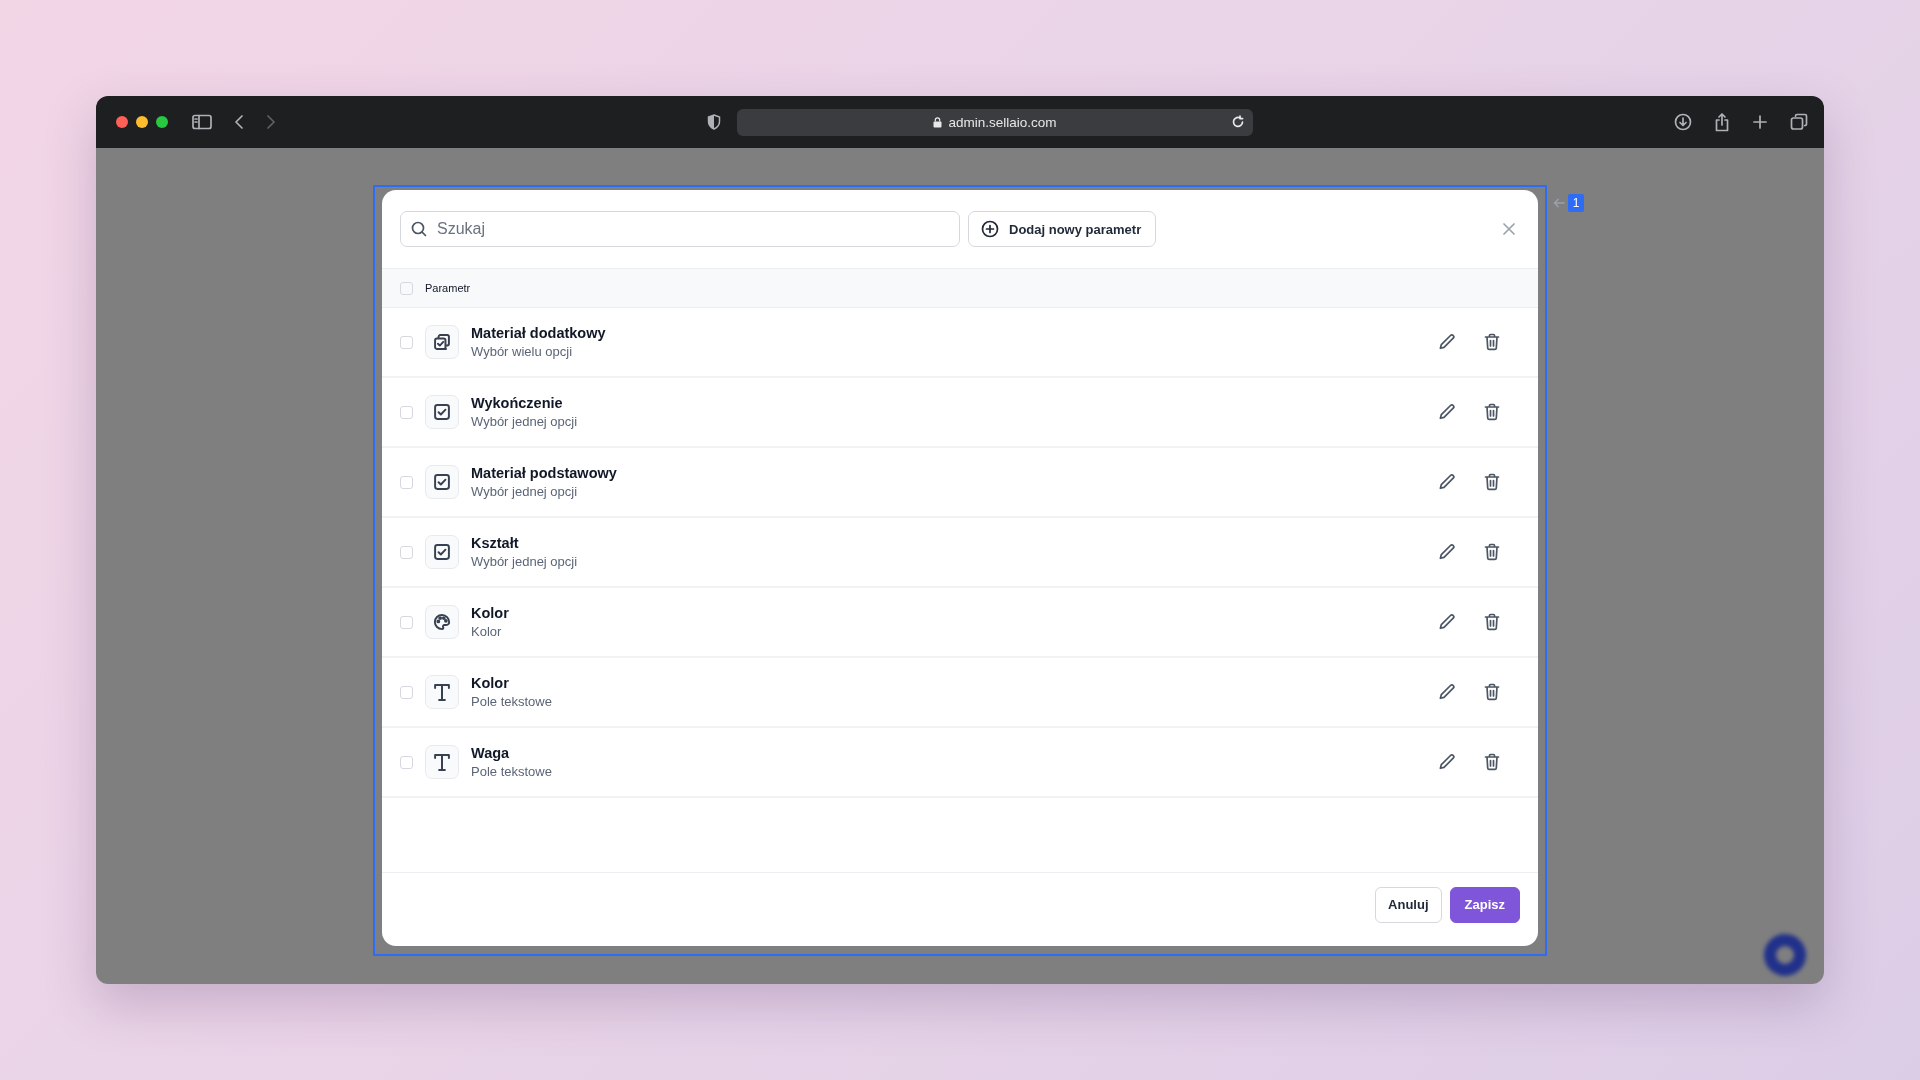 The height and width of the screenshot is (1080, 1920). I want to click on parameter-type: Wybór wielu opcji, so click(522, 351).